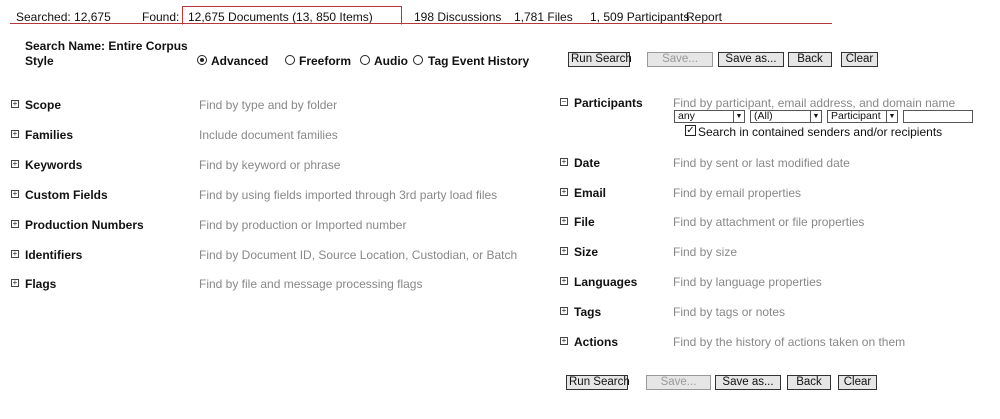 Image resolution: width=1000 pixels, height=419 pixels. Describe the element at coordinates (325, 61) in the screenshot. I see `radio-freeform-label: Freeform` at that location.